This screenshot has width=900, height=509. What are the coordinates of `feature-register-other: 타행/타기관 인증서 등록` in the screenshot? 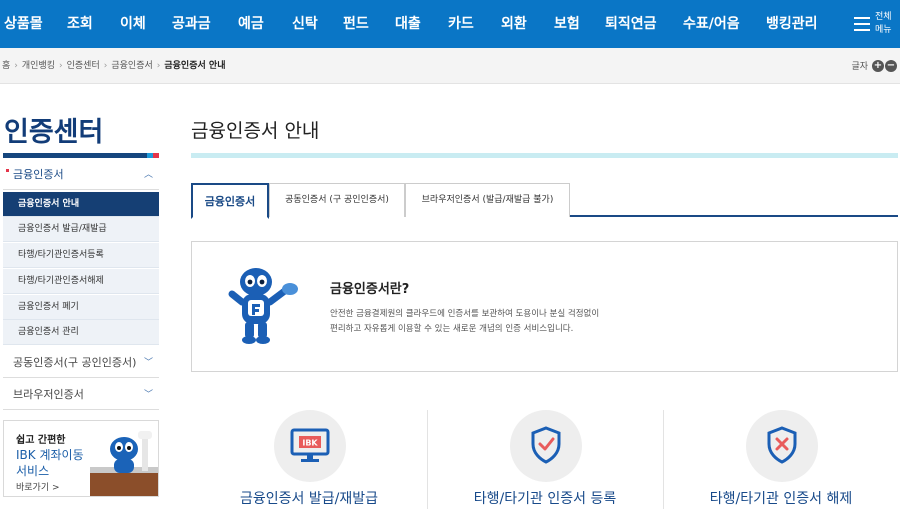 It's located at (545, 459).